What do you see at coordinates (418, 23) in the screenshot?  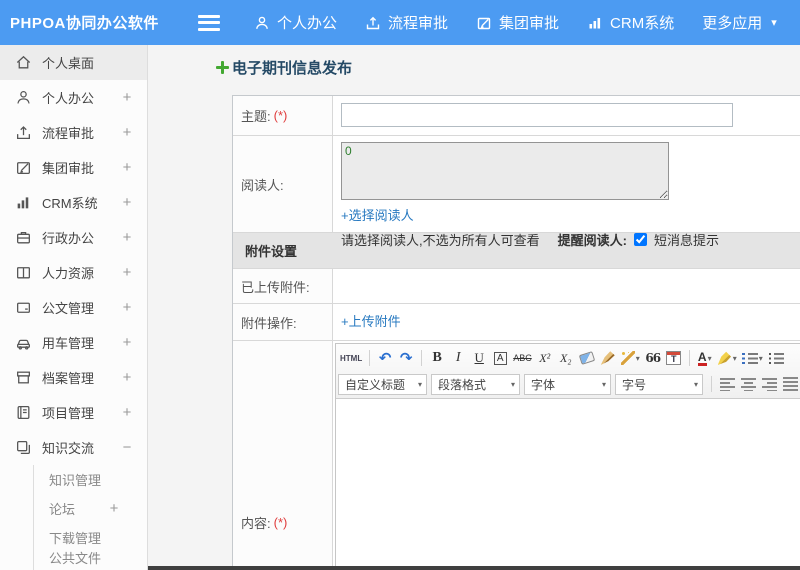 I see `nav-item-label: 流程审批` at bounding box center [418, 23].